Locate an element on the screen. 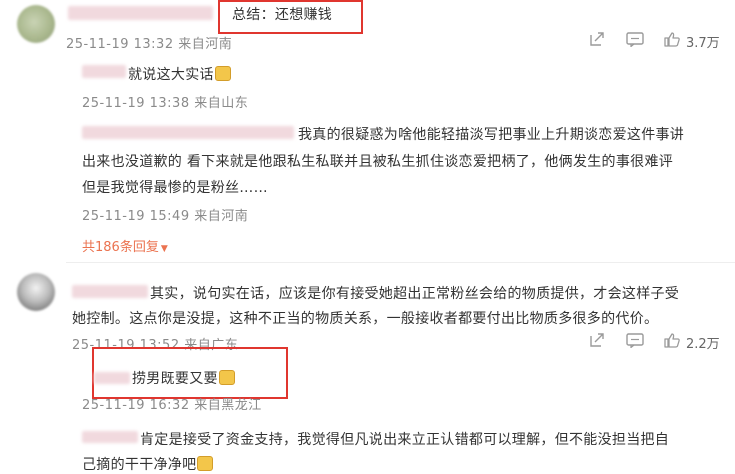  like-count: 3.7万 is located at coordinates (703, 43).